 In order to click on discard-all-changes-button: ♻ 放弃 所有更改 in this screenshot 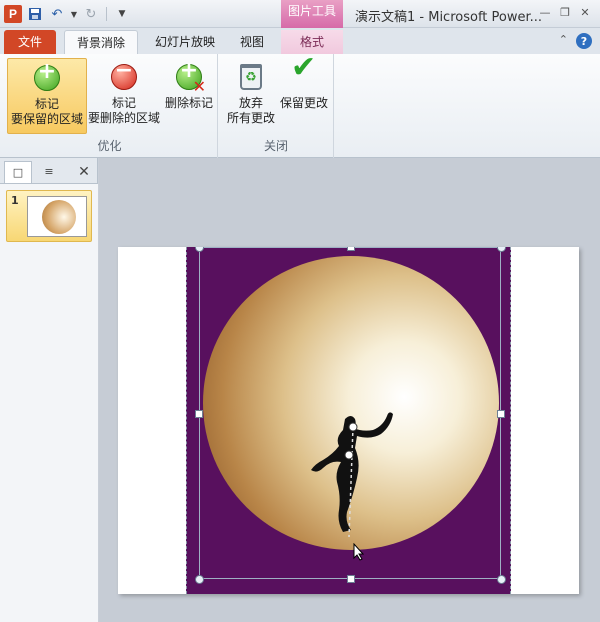, I will do `click(251, 96)`.